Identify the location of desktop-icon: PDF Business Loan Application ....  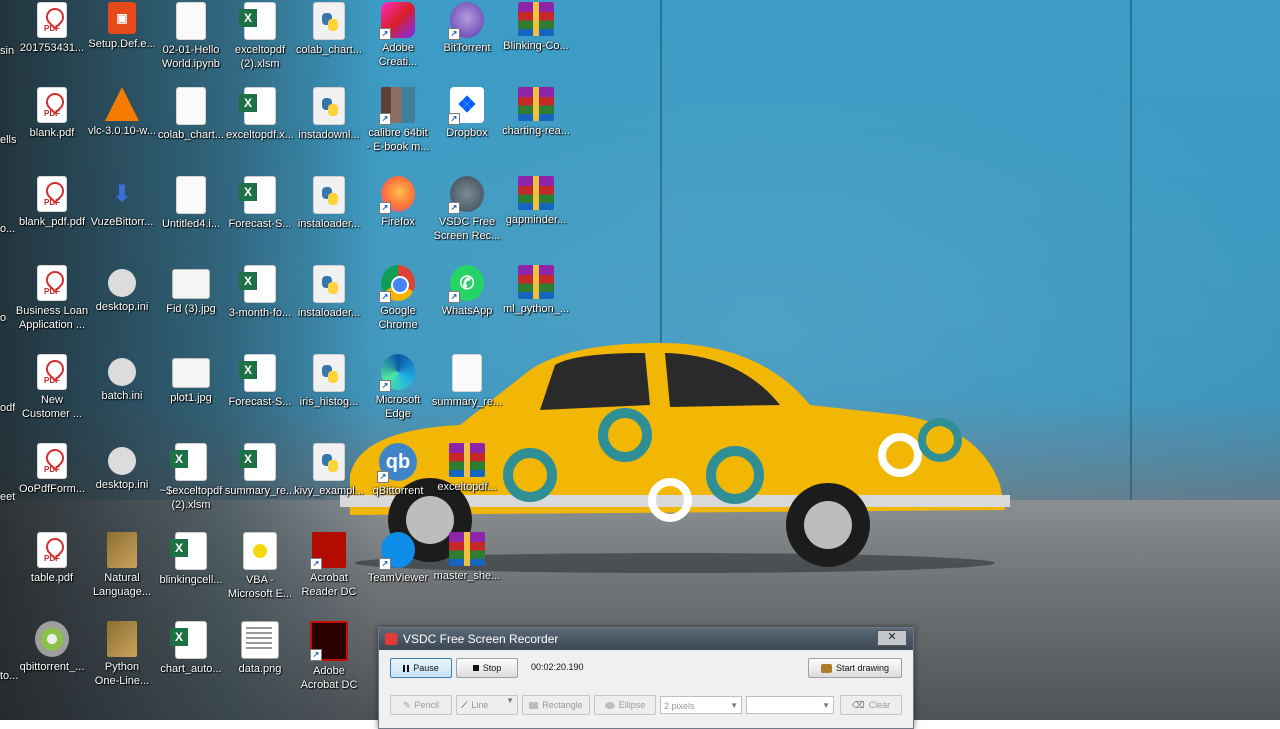
(52, 307).